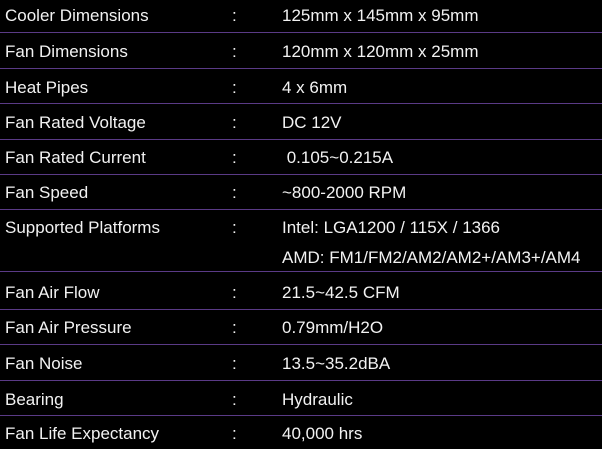  I want to click on spec-row-fan-life-expectancy: Fan Life Expectancy : 40,000 hrs, so click(301, 432).